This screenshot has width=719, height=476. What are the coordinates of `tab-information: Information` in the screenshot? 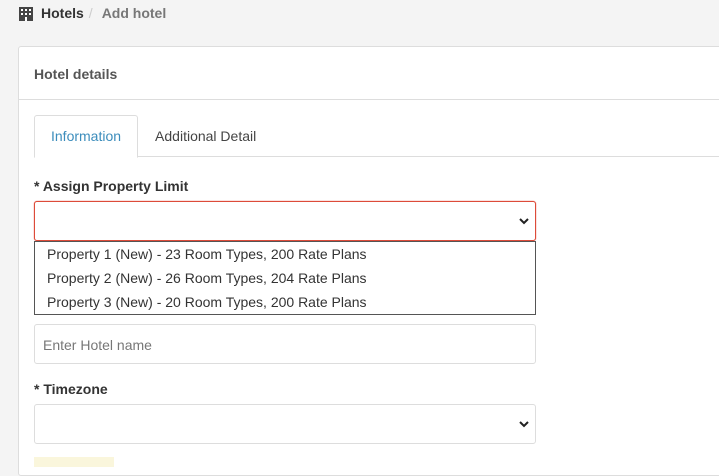 It's located at (86, 136).